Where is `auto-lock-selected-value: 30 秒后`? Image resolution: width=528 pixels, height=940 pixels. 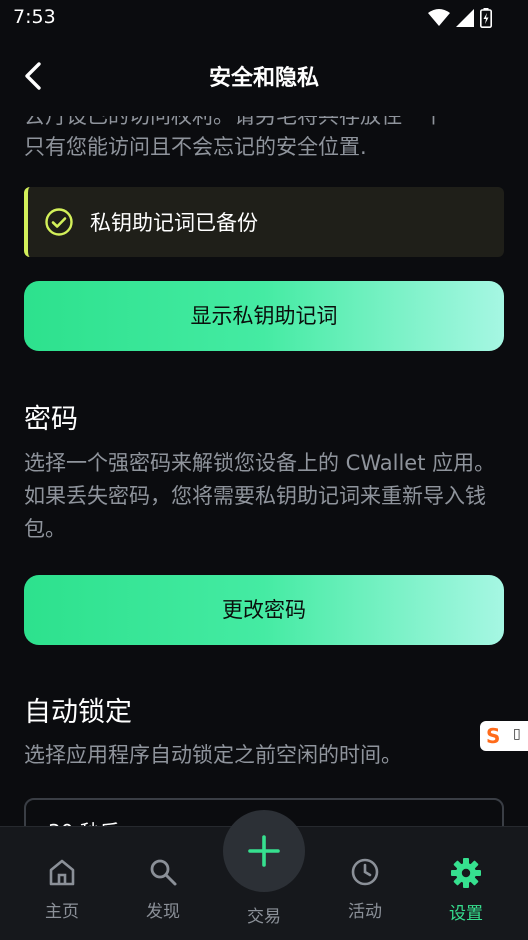
auto-lock-selected-value: 30 秒后 is located at coordinates (84, 821).